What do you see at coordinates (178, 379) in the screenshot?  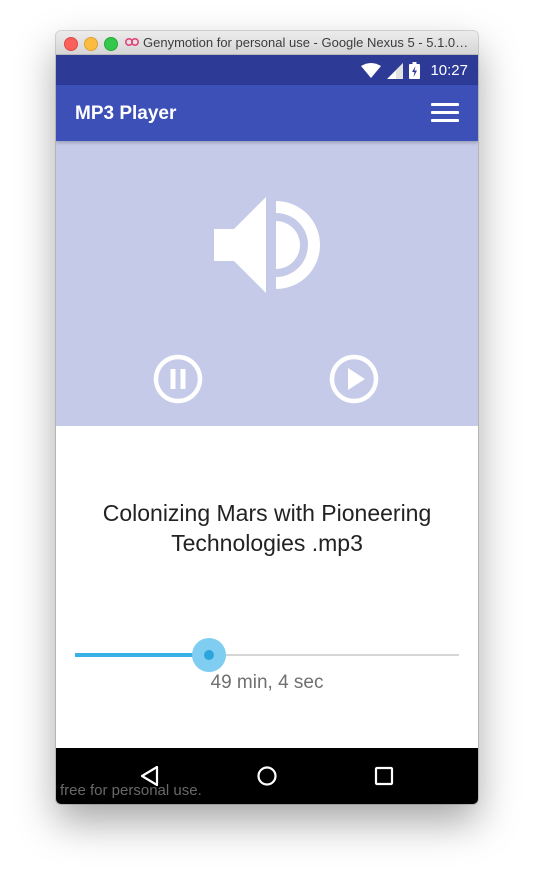 I see `pause-circle-icon` at bounding box center [178, 379].